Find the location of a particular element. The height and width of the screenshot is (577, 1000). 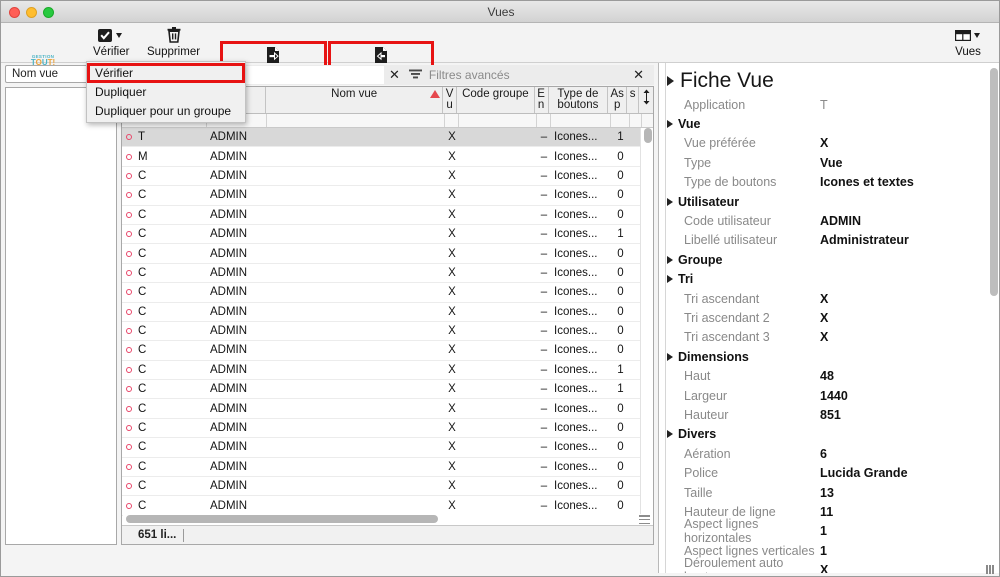

table-header-type-boutons: Type de boutons is located at coordinates (579, 100).